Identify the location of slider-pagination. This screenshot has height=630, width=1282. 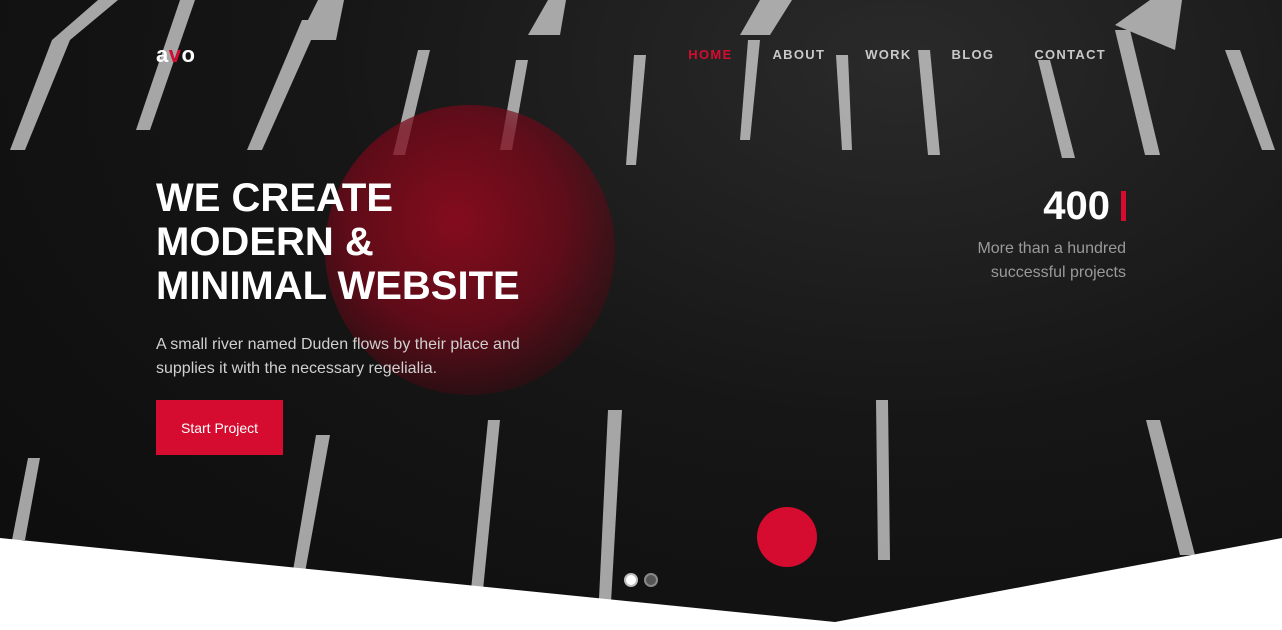
(641, 580).